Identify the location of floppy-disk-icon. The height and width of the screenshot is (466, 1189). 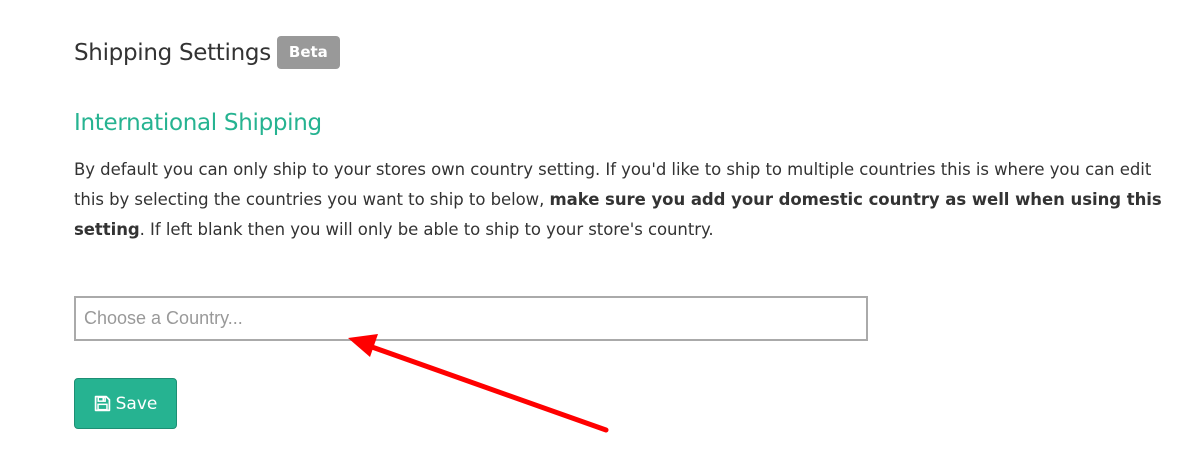
(102, 403).